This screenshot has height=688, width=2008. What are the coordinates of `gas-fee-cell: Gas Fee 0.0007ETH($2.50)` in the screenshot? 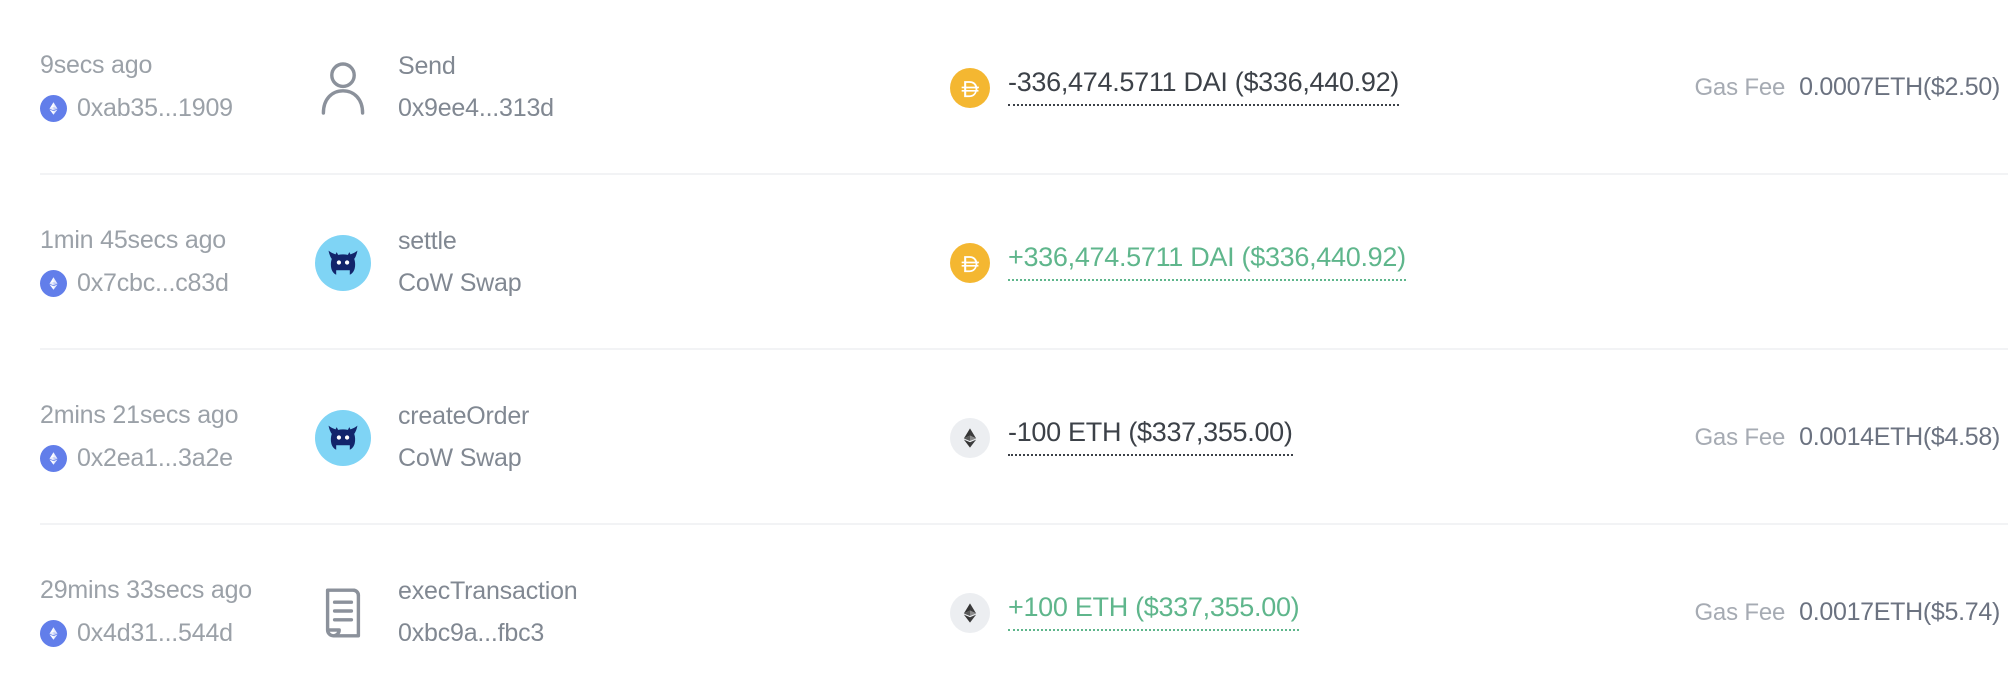 It's located at (1851, 87).